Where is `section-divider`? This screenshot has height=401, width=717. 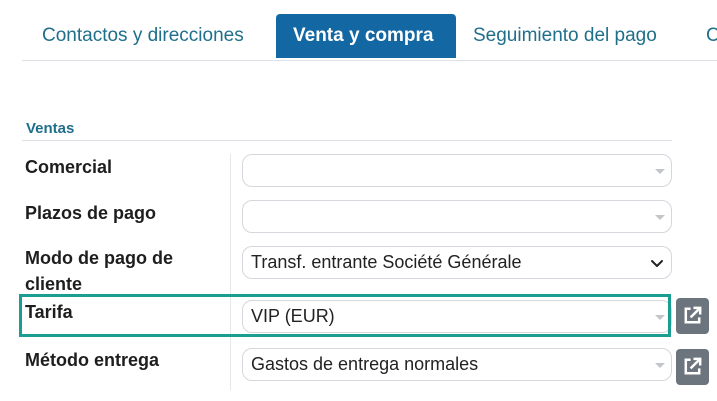 section-divider is located at coordinates (347, 140).